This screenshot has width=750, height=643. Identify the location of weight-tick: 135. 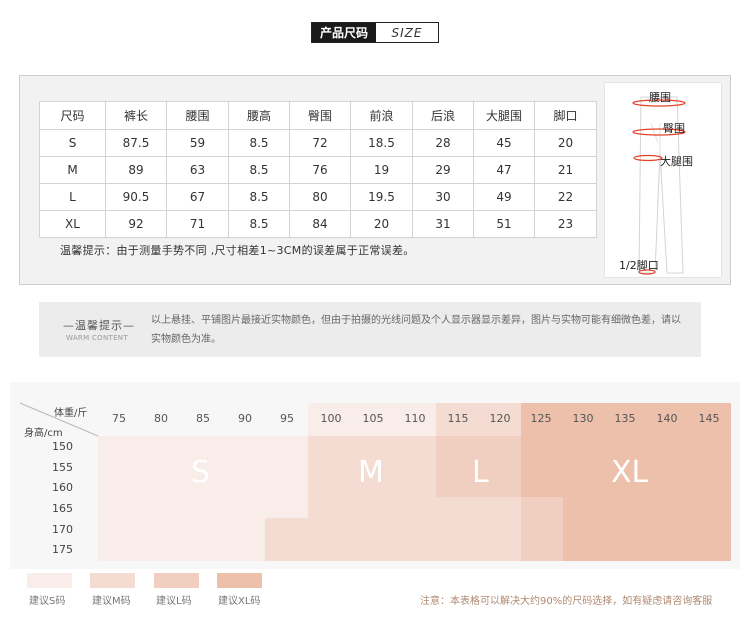
(625, 418).